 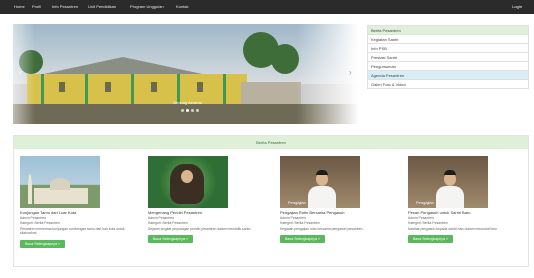 What do you see at coordinates (36, 6) in the screenshot?
I see `nav-item-profil: Profil` at bounding box center [36, 6].